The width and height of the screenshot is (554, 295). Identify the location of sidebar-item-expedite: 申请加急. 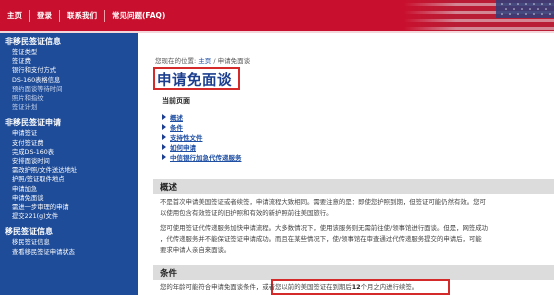
(69, 189).